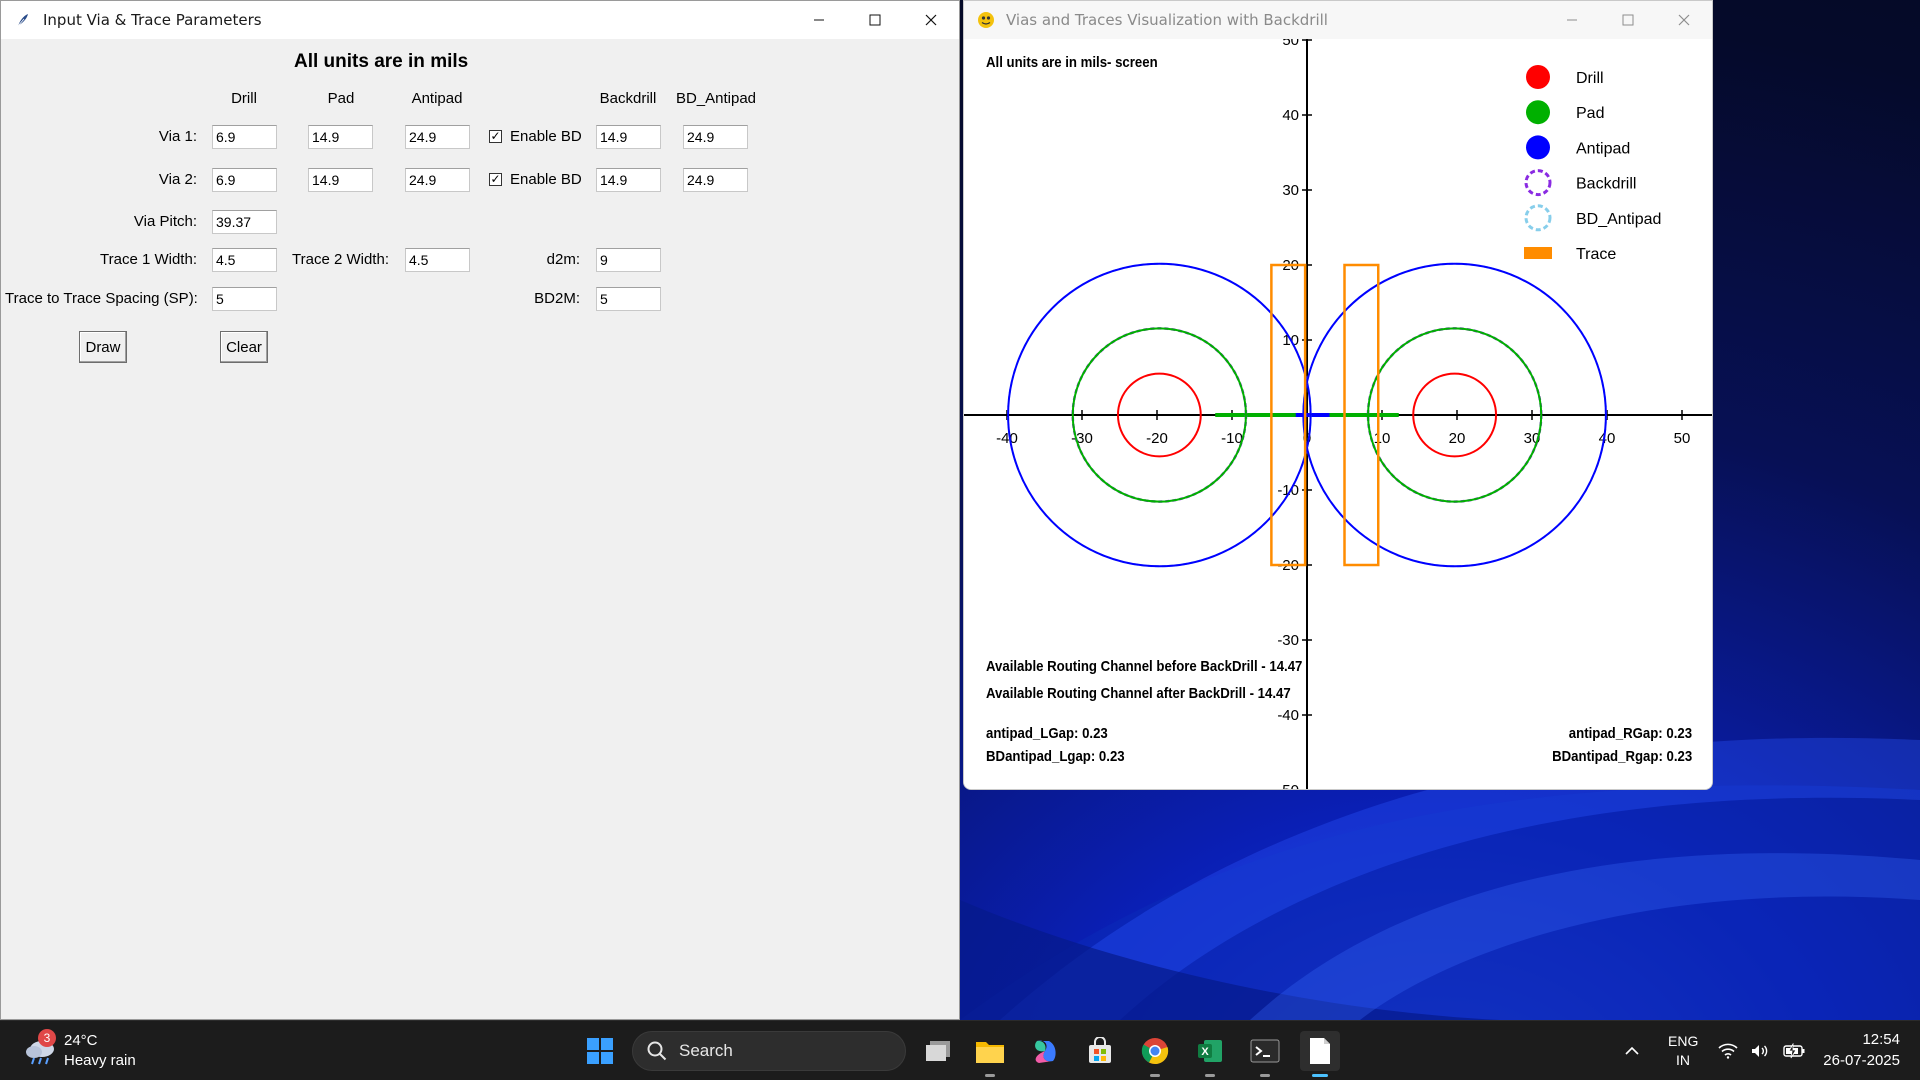  I want to click on units-note: All units are in mils- screen, so click(1072, 62).